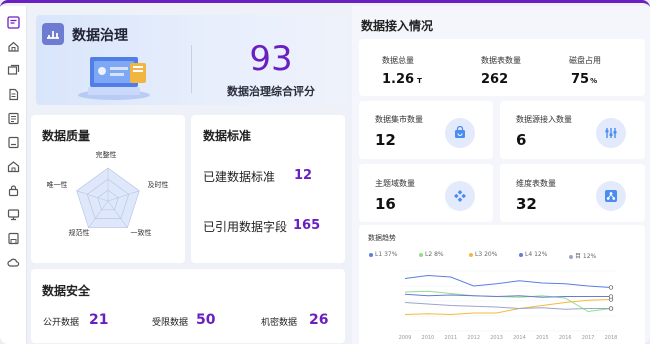 Image resolution: width=650 pixels, height=344 pixels. What do you see at coordinates (13, 22) in the screenshot?
I see `edit-list-icon` at bounding box center [13, 22].